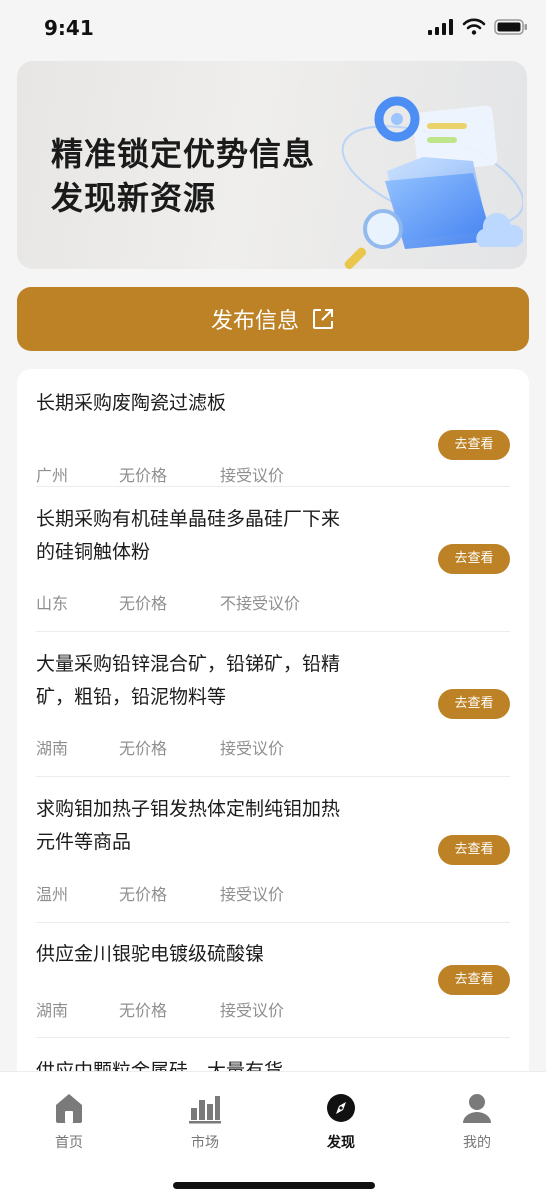 Image resolution: width=546 pixels, height=1200 pixels. I want to click on list-item: 长期采购有机硅单晶硅多晶硅厂下来的硅铜触体粉 去查看 山东 无价格 不接受议价, so click(273, 559).